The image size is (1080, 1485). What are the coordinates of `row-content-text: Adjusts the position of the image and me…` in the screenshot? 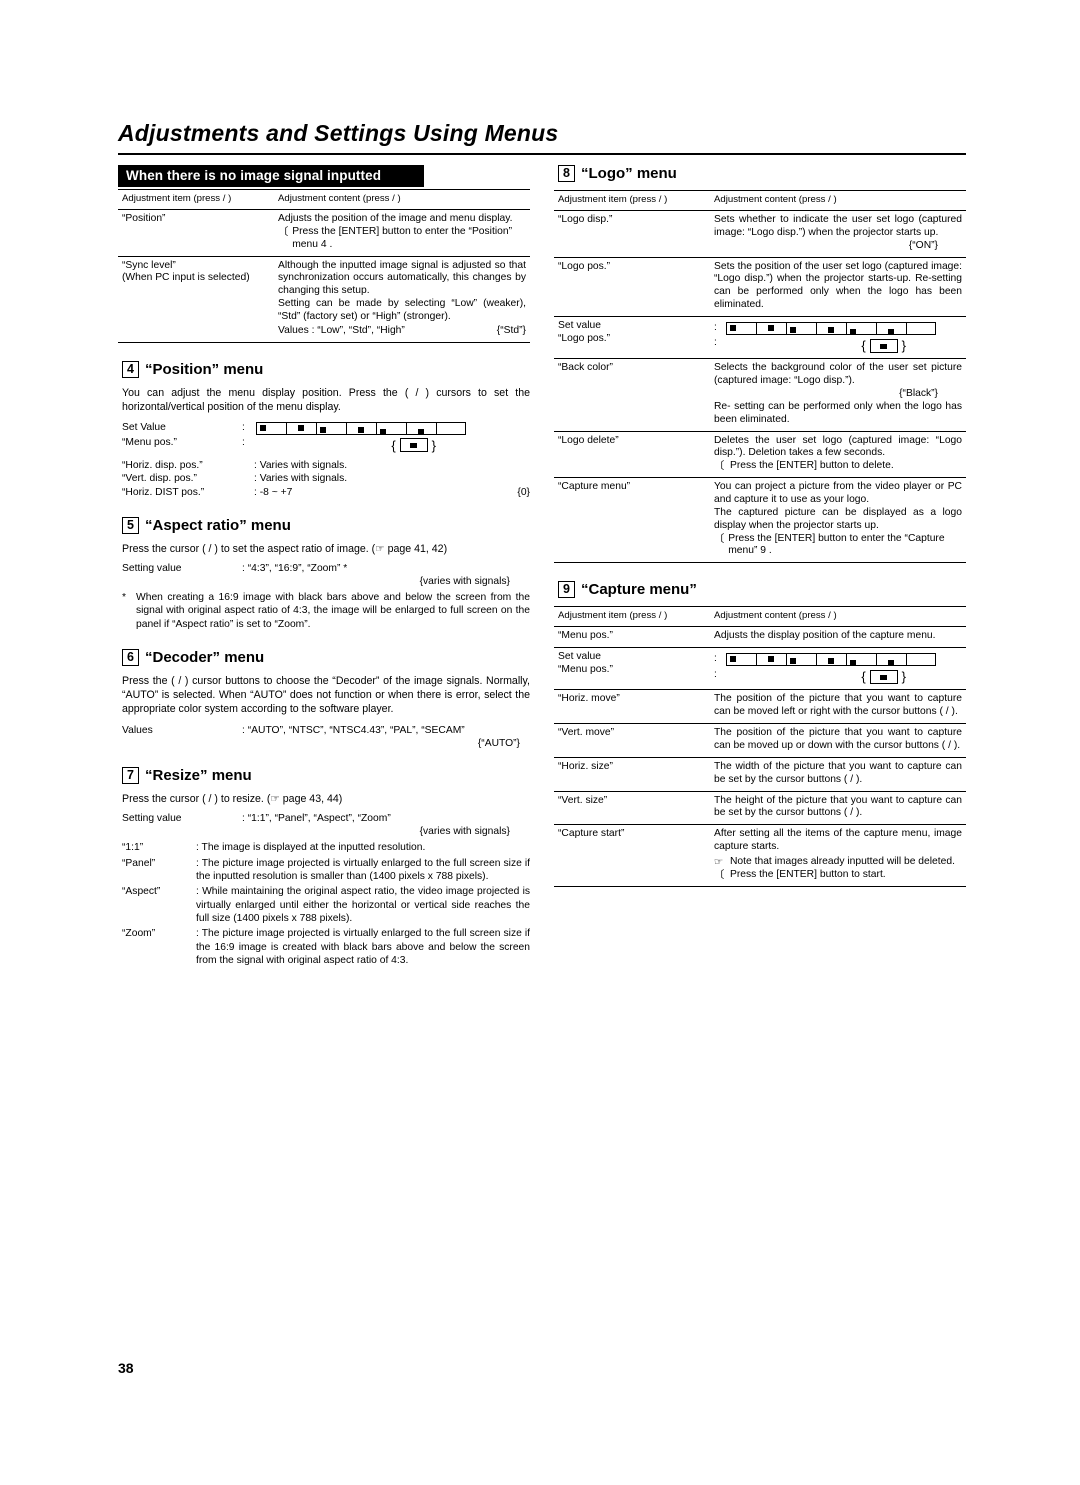 It's located at (395, 218).